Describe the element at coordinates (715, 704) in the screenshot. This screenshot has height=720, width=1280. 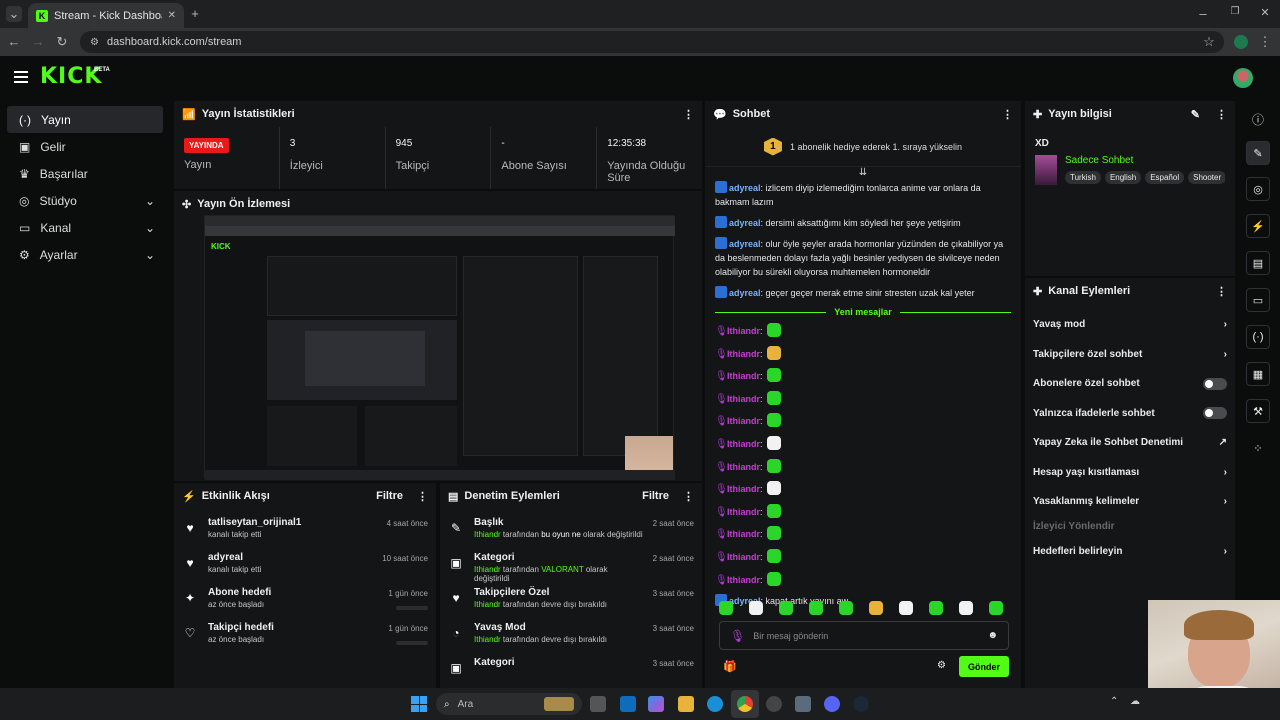
I see `edge-icon` at that location.